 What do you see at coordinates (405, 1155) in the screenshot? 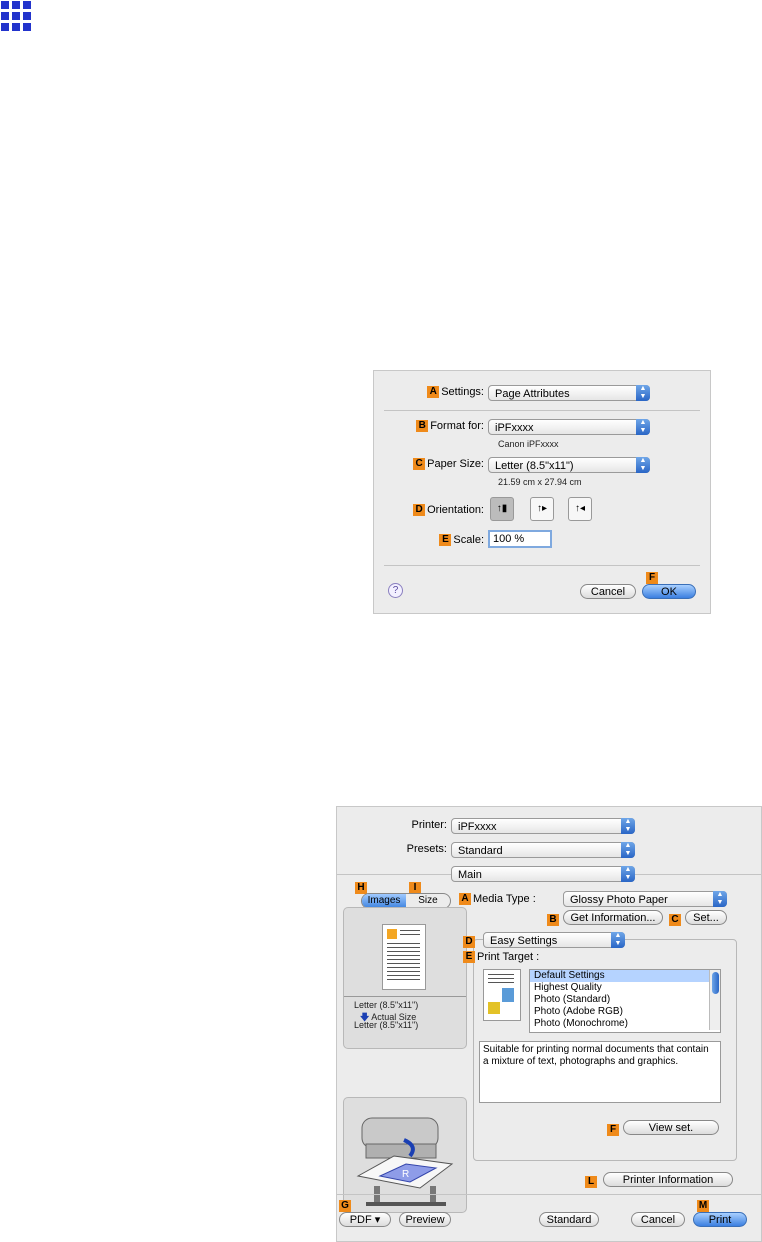
I see `printer-illustration-panel: R` at bounding box center [405, 1155].